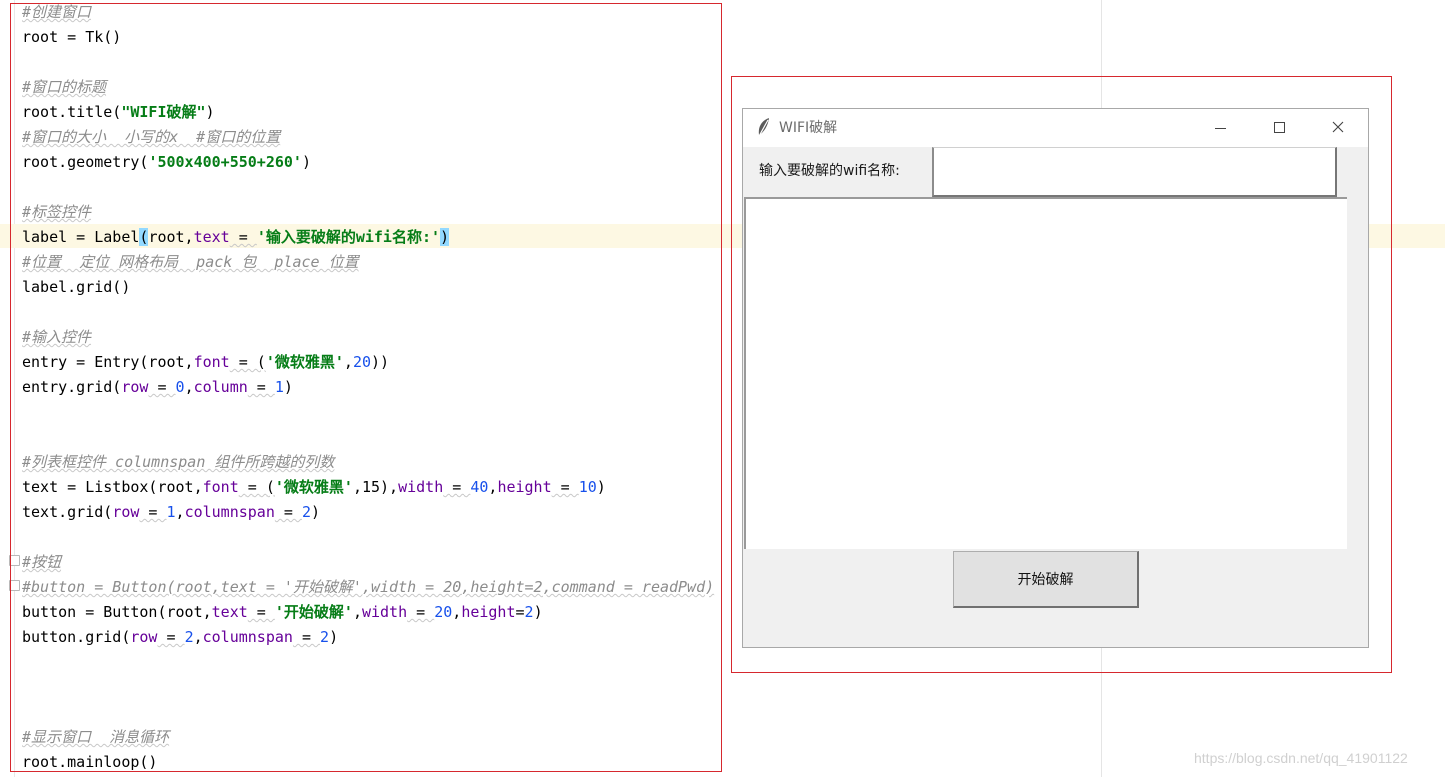  Describe the element at coordinates (126, 512) in the screenshot. I see `keyword-arg: row` at that location.